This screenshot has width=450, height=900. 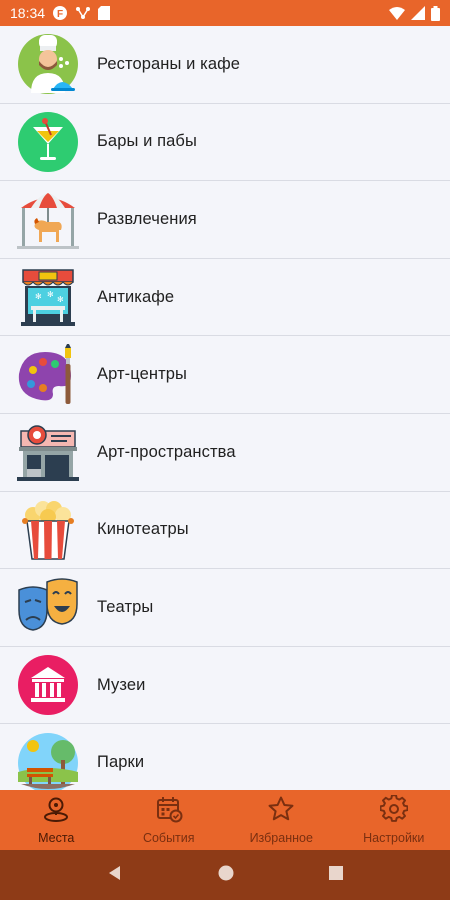 I want to click on bottom-tab-bar: Места События Избранное Настройки, so click(x=225, y=820).